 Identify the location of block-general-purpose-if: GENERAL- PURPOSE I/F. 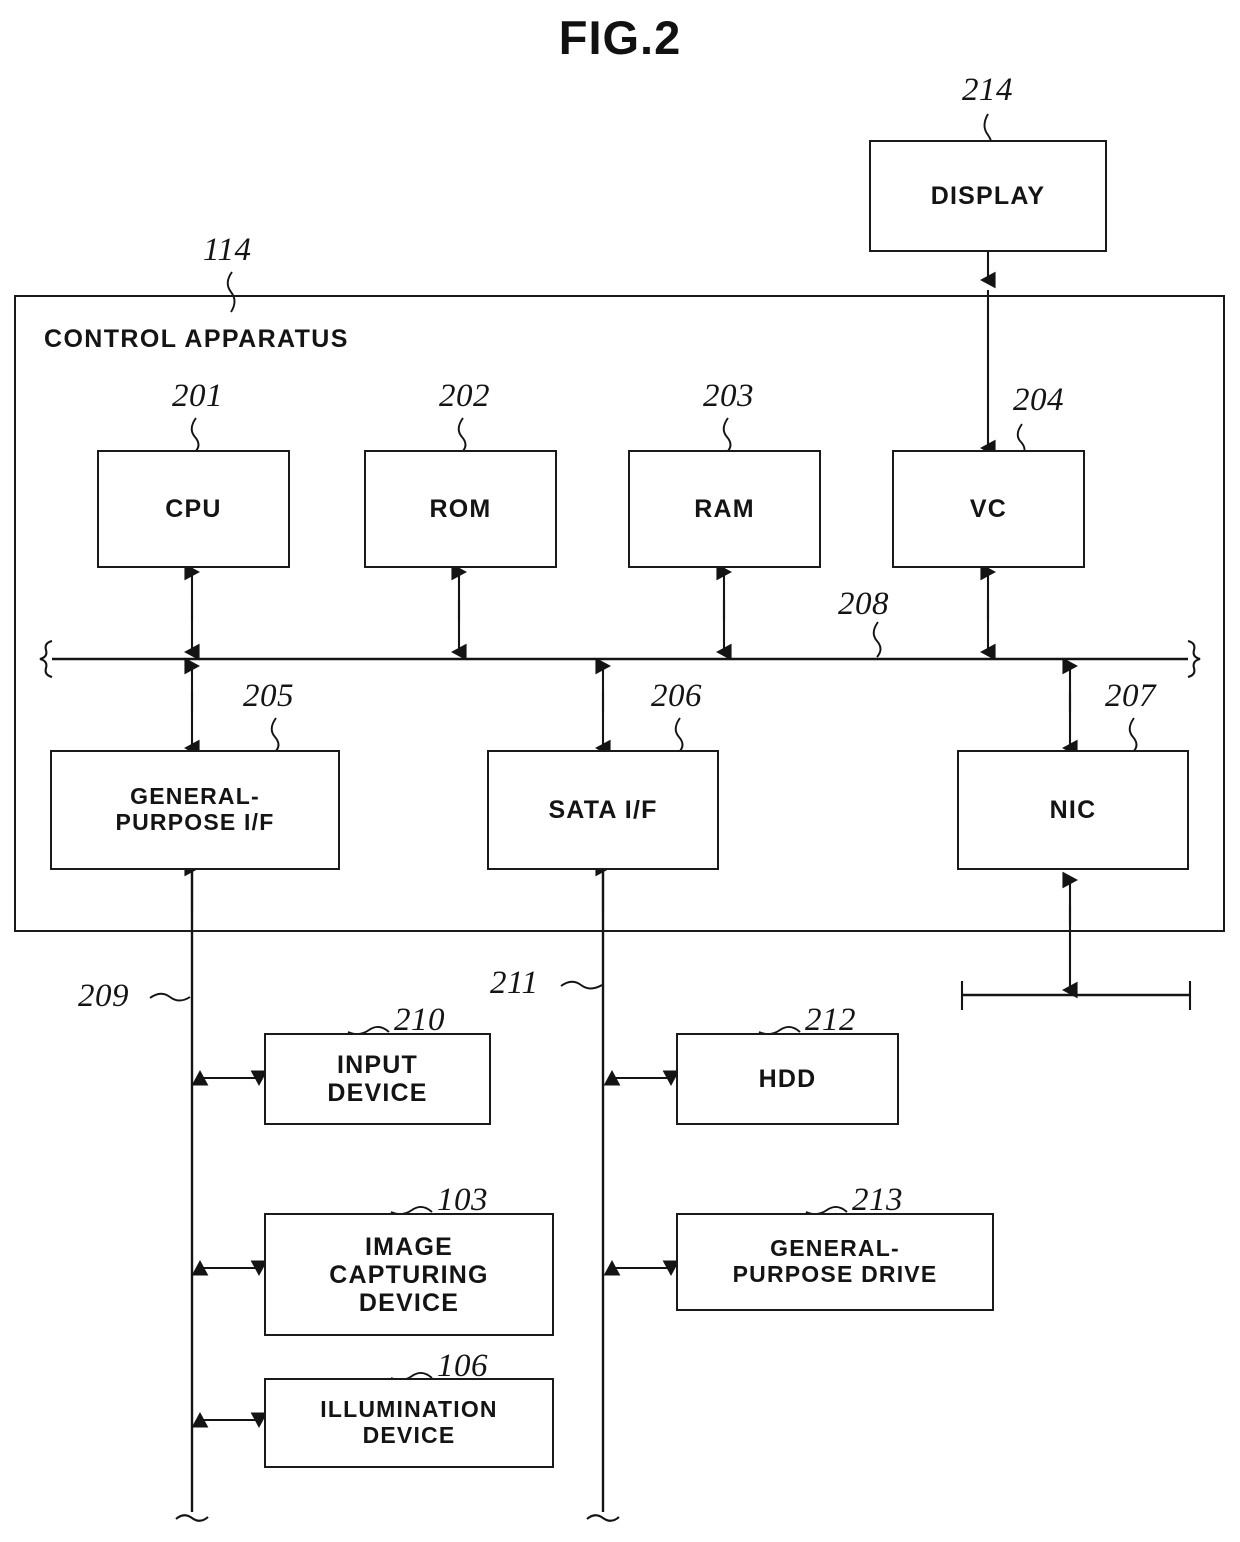
(195, 810).